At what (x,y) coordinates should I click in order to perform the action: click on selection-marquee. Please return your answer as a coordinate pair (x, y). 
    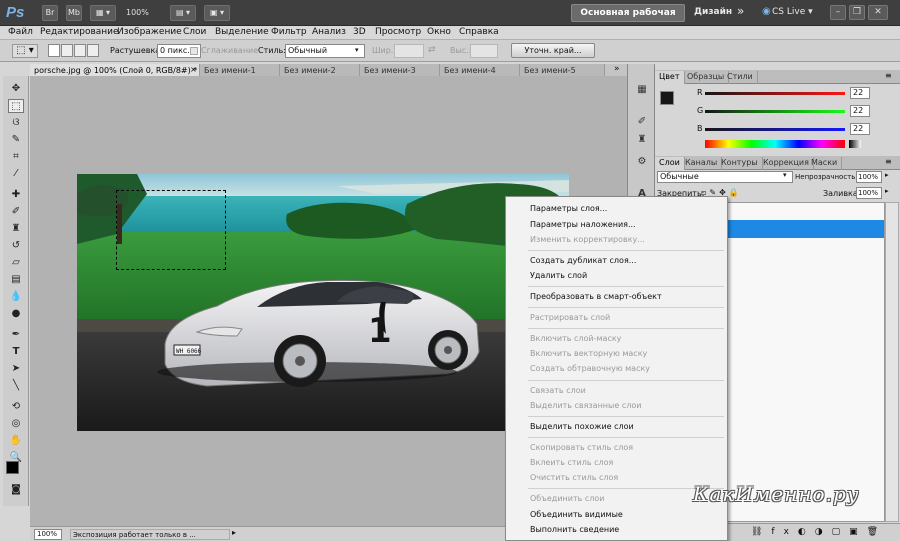
    Looking at the image, I should click on (171, 230).